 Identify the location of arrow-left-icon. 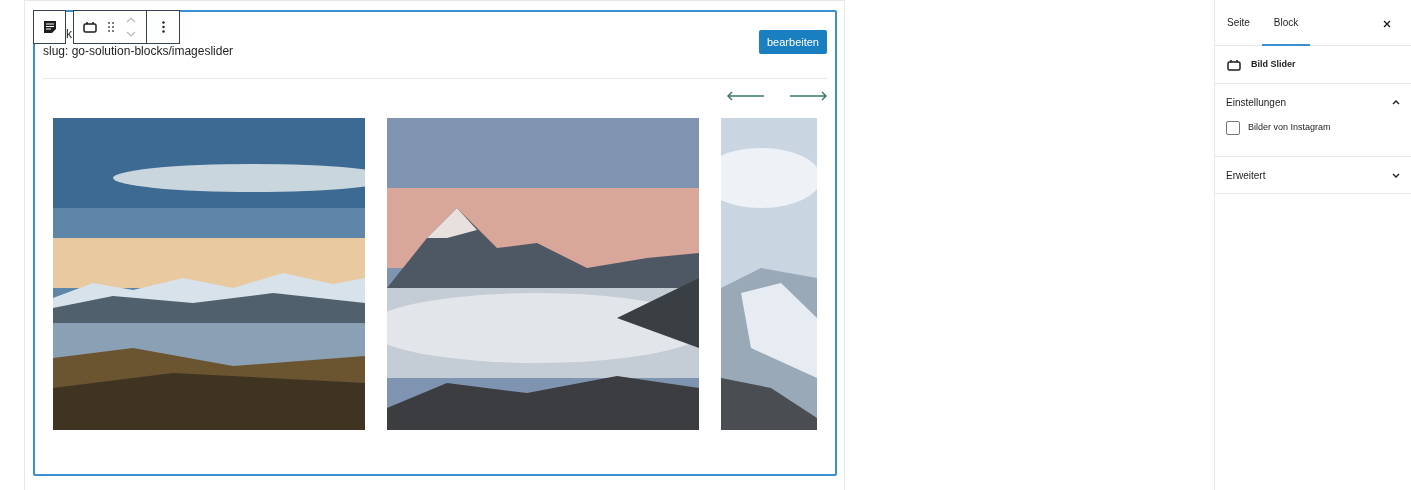
(746, 96).